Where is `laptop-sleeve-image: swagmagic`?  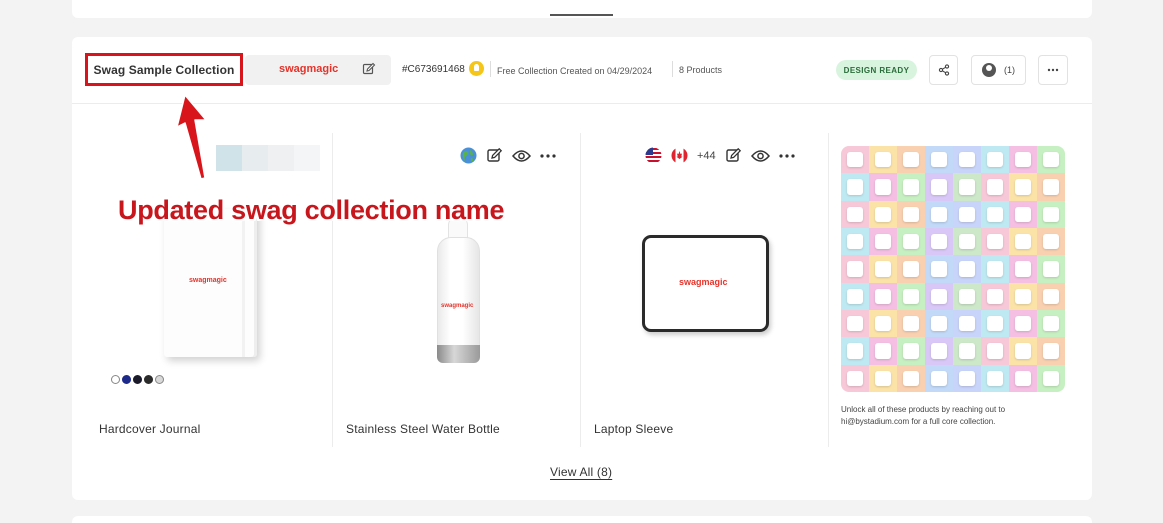 laptop-sleeve-image: swagmagic is located at coordinates (705, 283).